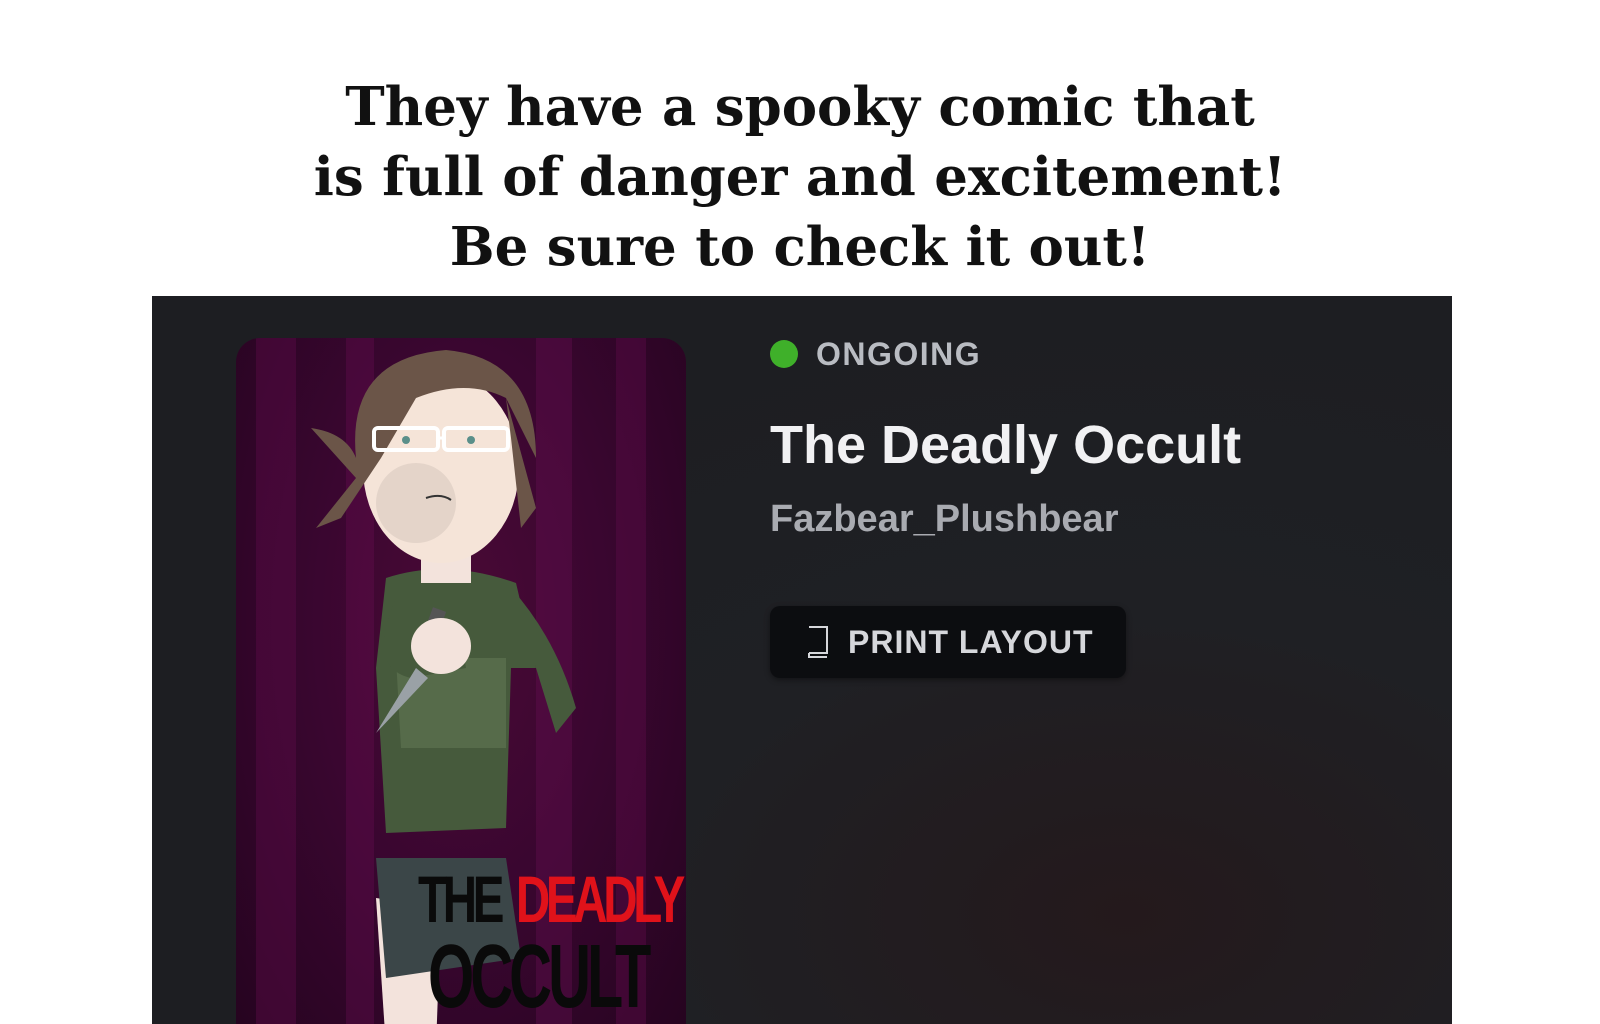 The width and height of the screenshot is (1600, 1024). I want to click on print-layout-label: PRINT LAYOUT, so click(971, 641).